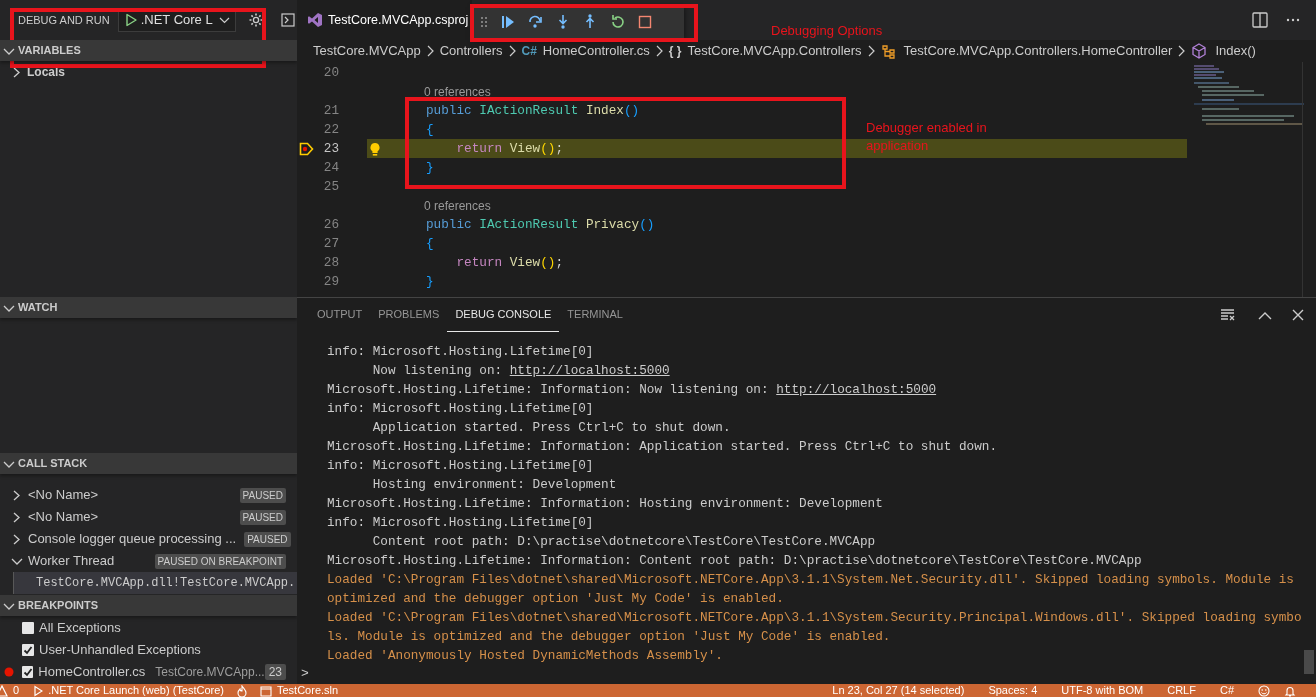 The image size is (1316, 697). I want to click on breadcrumb-item: Index(), so click(1235, 51).